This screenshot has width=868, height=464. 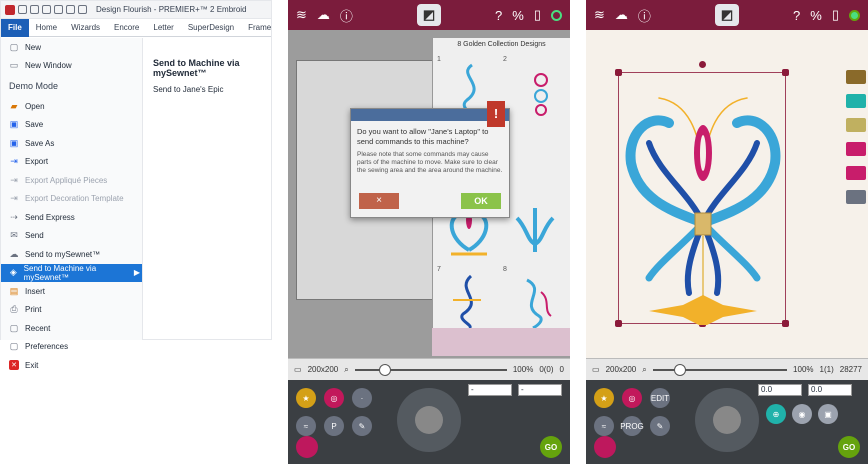 What do you see at coordinates (71, 310) in the screenshot?
I see `menu-item-print: ⎙ Print` at bounding box center [71, 310].